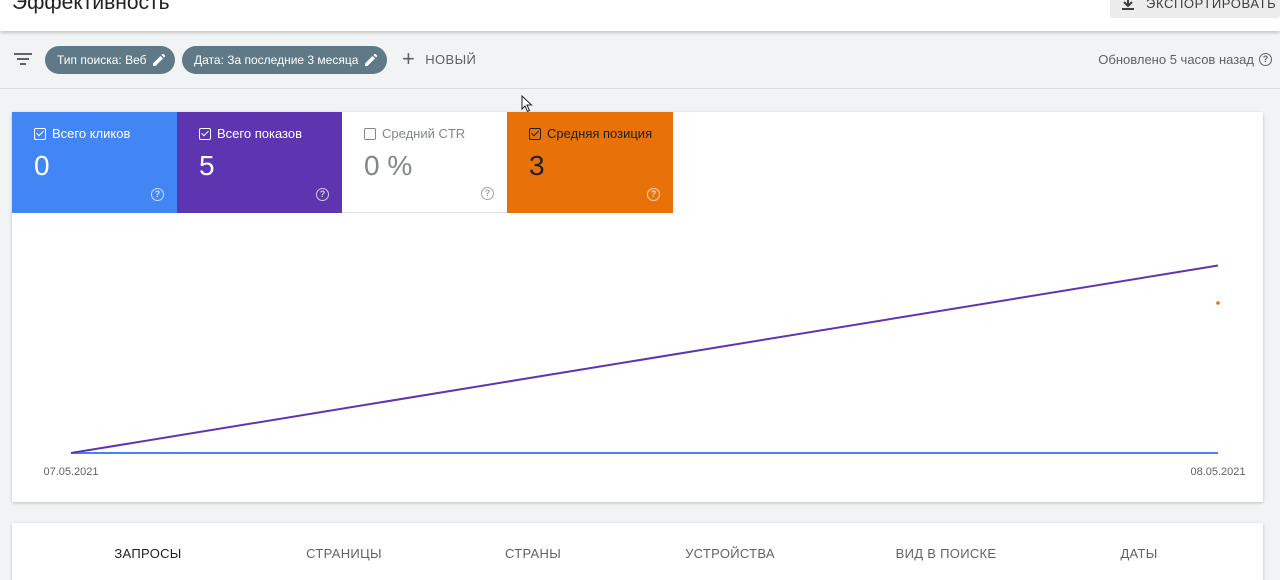 This screenshot has width=1280, height=580. What do you see at coordinates (533, 553) in the screenshot?
I see `tab-countries: СТРАНЫ` at bounding box center [533, 553].